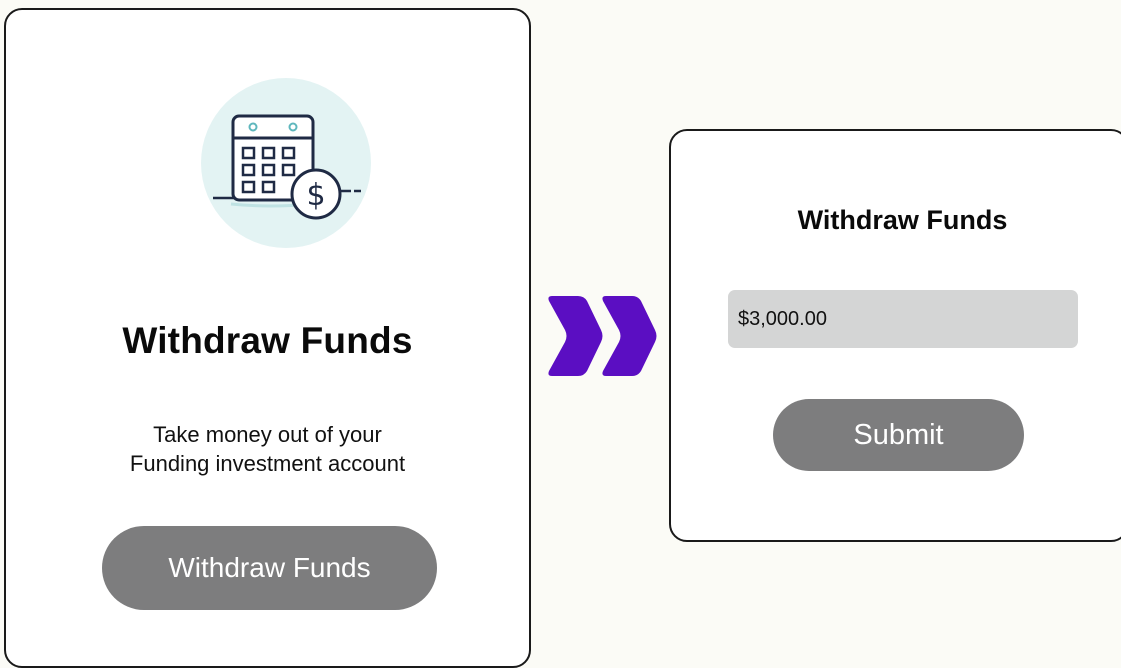  What do you see at coordinates (902, 220) in the screenshot?
I see `form-title: Withdraw Funds` at bounding box center [902, 220].